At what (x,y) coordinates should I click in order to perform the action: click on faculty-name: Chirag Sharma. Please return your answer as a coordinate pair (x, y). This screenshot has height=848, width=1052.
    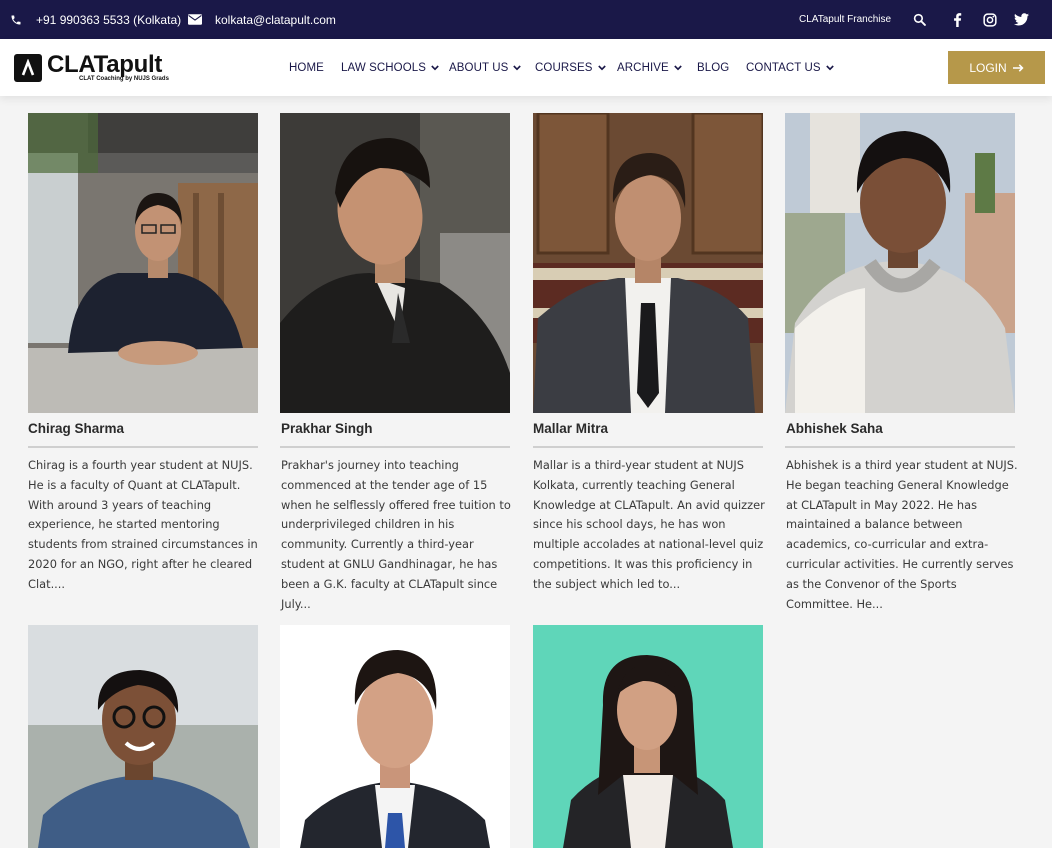
    Looking at the image, I should click on (76, 428).